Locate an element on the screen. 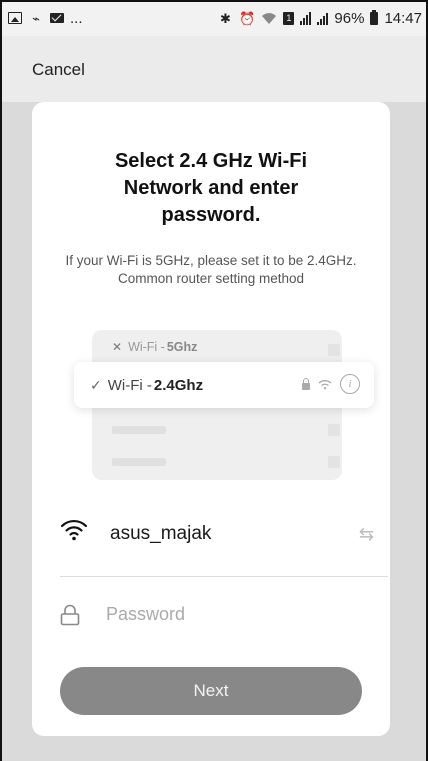  illustration-24g-label: ✓ Wi-Fi - 2.4Ghz is located at coordinates (146, 385).